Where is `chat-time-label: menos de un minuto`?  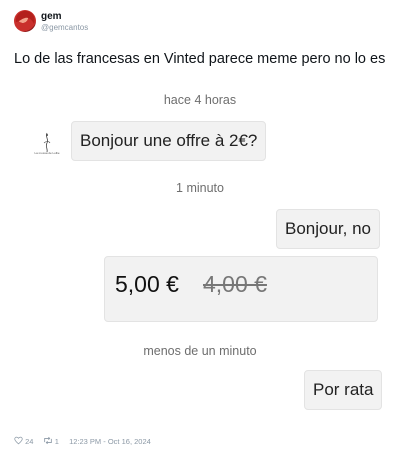 chat-time-label: menos de un minuto is located at coordinates (200, 351).